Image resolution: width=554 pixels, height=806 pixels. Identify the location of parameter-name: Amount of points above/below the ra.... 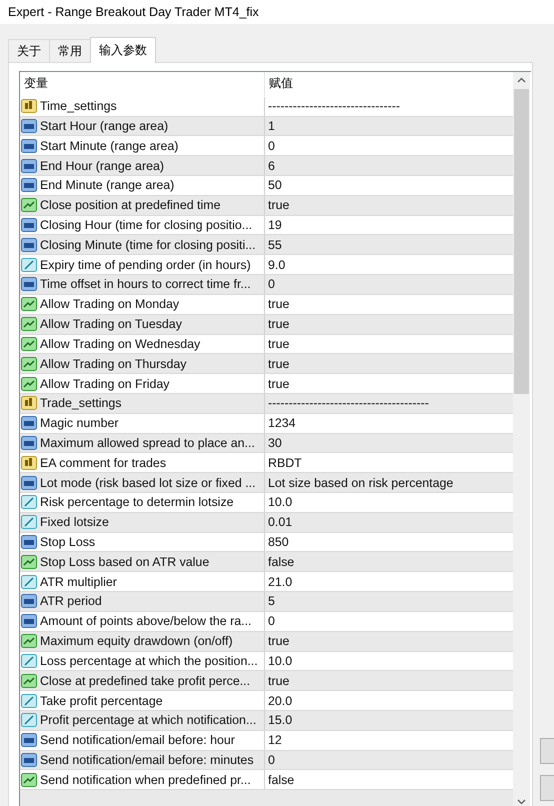
(146, 621).